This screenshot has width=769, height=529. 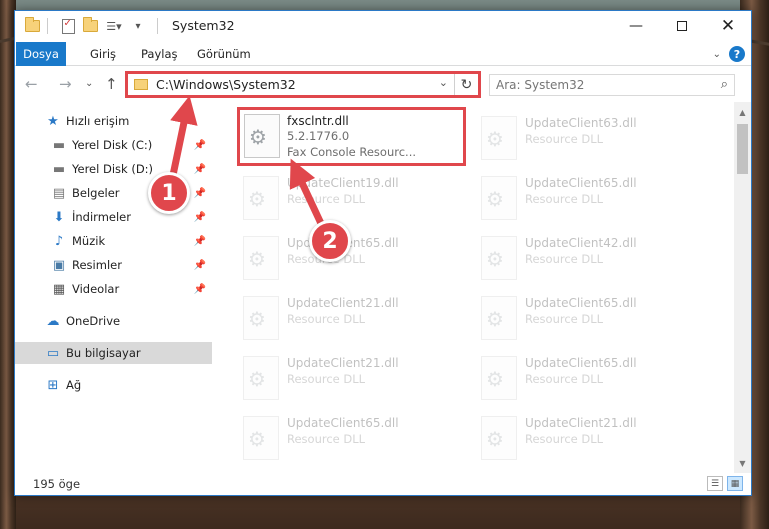 What do you see at coordinates (318, 136) in the screenshot?
I see `file-version: 5.2.1776.0` at bounding box center [318, 136].